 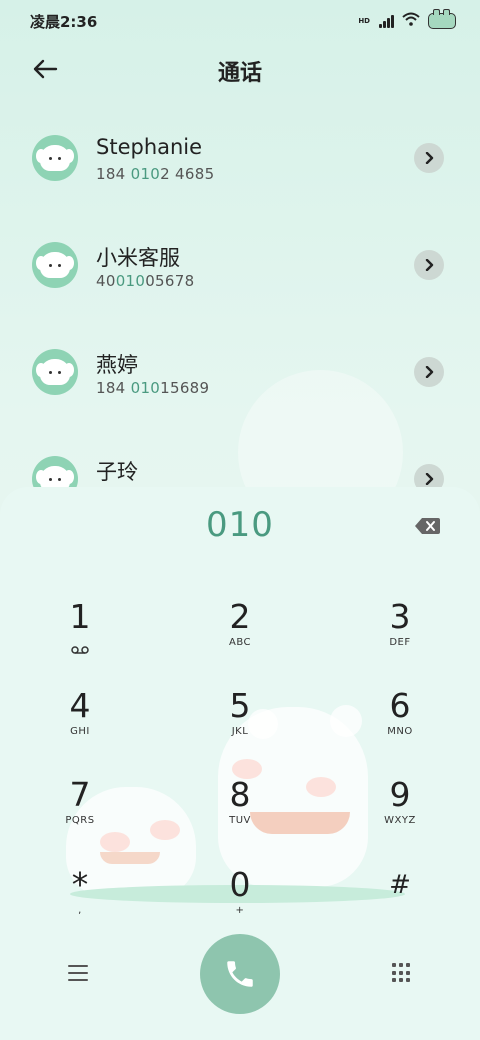 I want to click on contact-item: 子玲, so click(x=240, y=458).